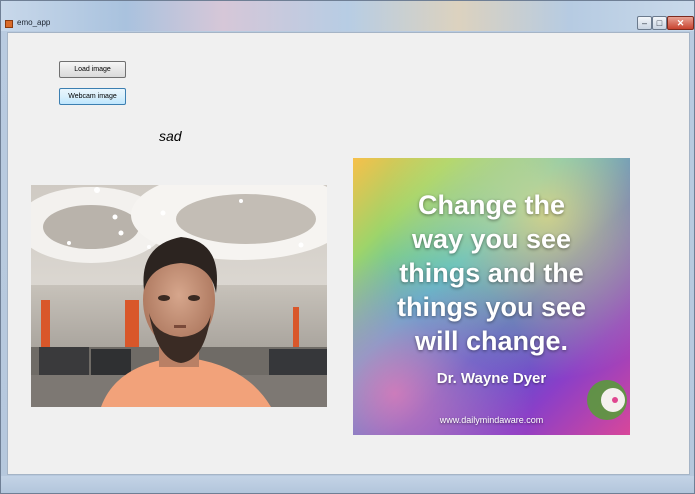 The image size is (695, 494). I want to click on window-bottom-border, so click(347, 484).